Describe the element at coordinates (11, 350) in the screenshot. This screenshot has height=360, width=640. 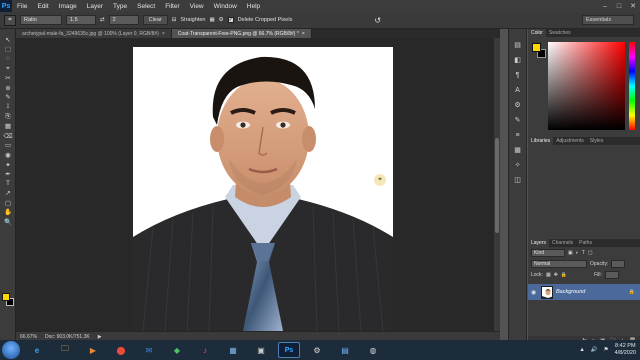
I see `start-button` at that location.